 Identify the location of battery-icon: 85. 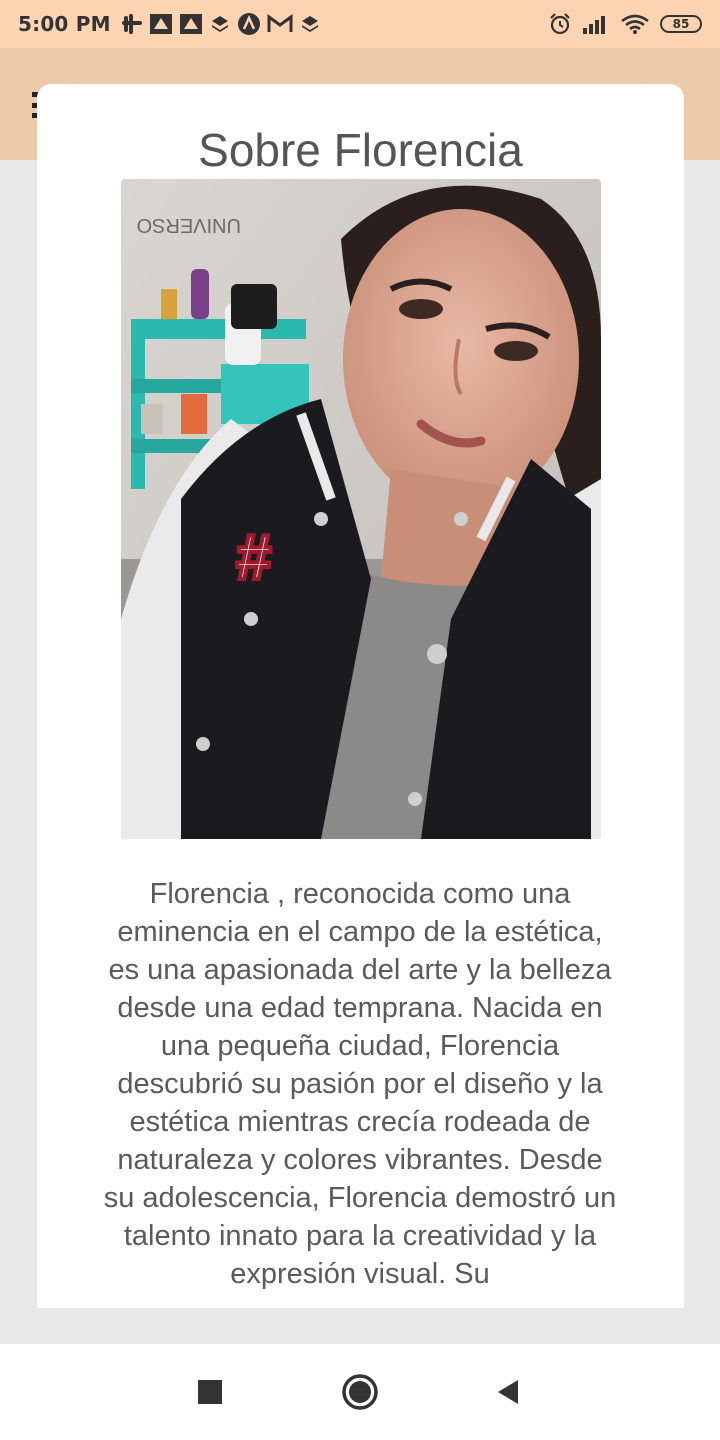
(681, 24).